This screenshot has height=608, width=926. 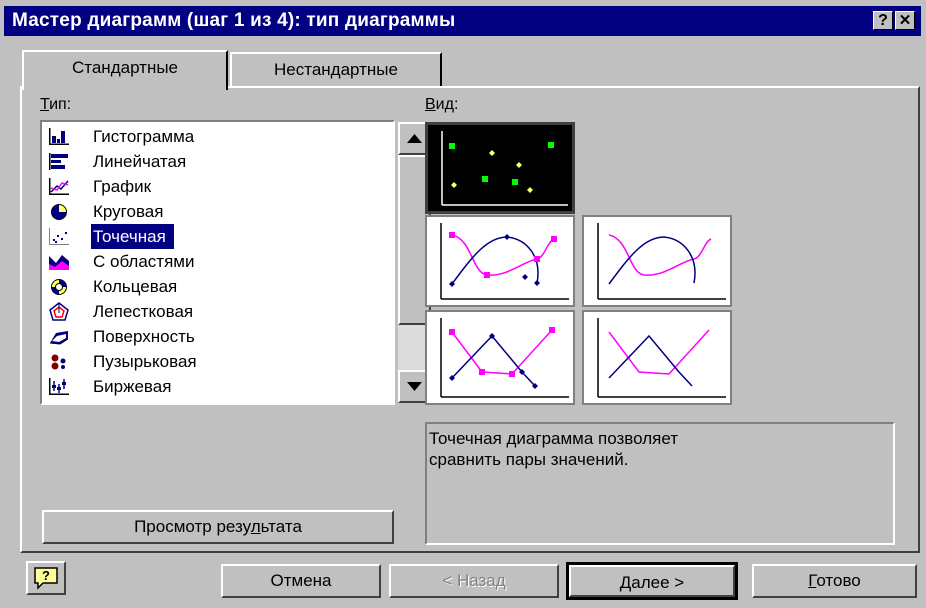 I want to click on bar-chart-icon, so click(x=58, y=161).